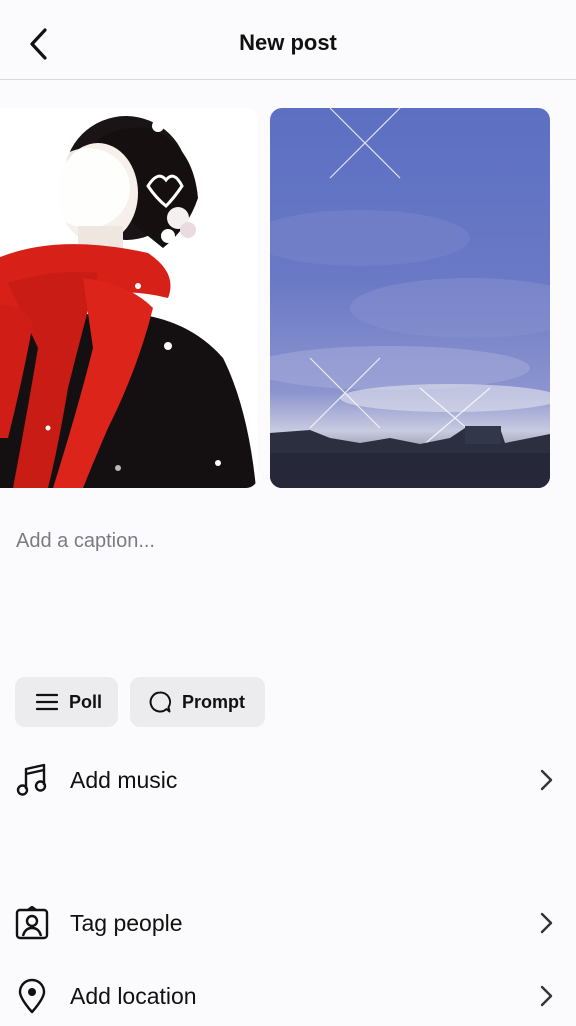 This screenshot has width=576, height=1026. Describe the element at coordinates (47, 702) in the screenshot. I see `list-icon` at that location.